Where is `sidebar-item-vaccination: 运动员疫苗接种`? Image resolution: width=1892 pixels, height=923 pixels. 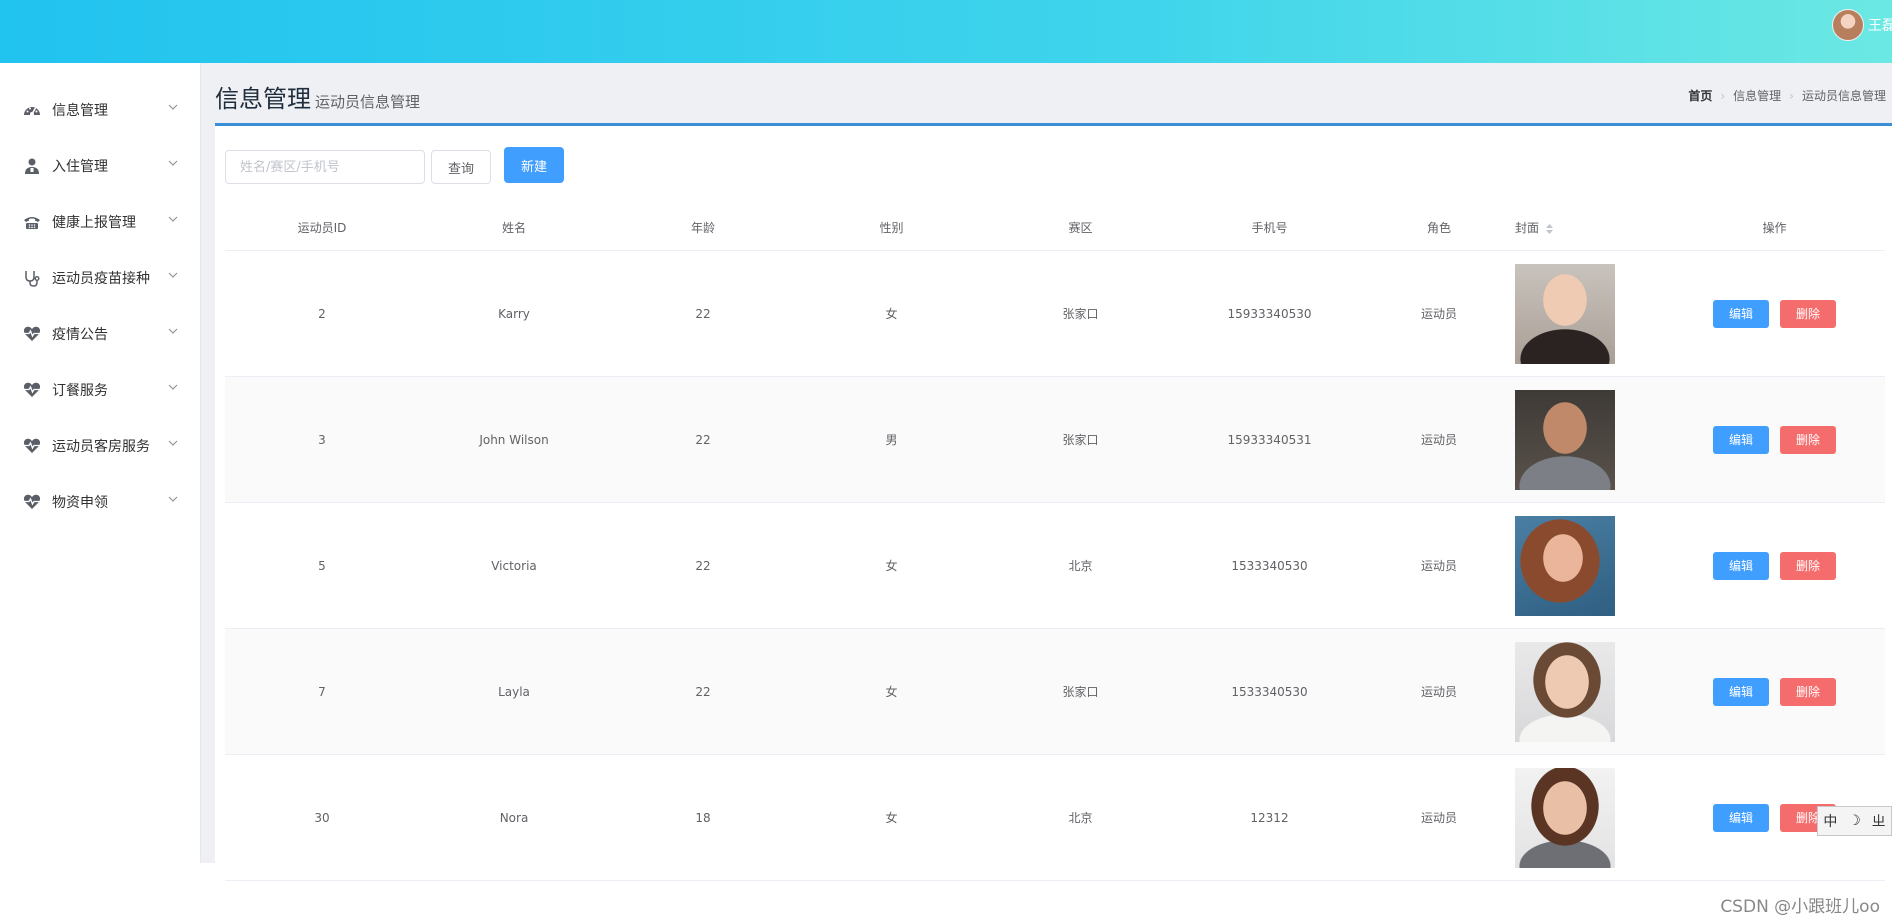 sidebar-item-vaccination: 运动员疫苗接种 is located at coordinates (100, 278).